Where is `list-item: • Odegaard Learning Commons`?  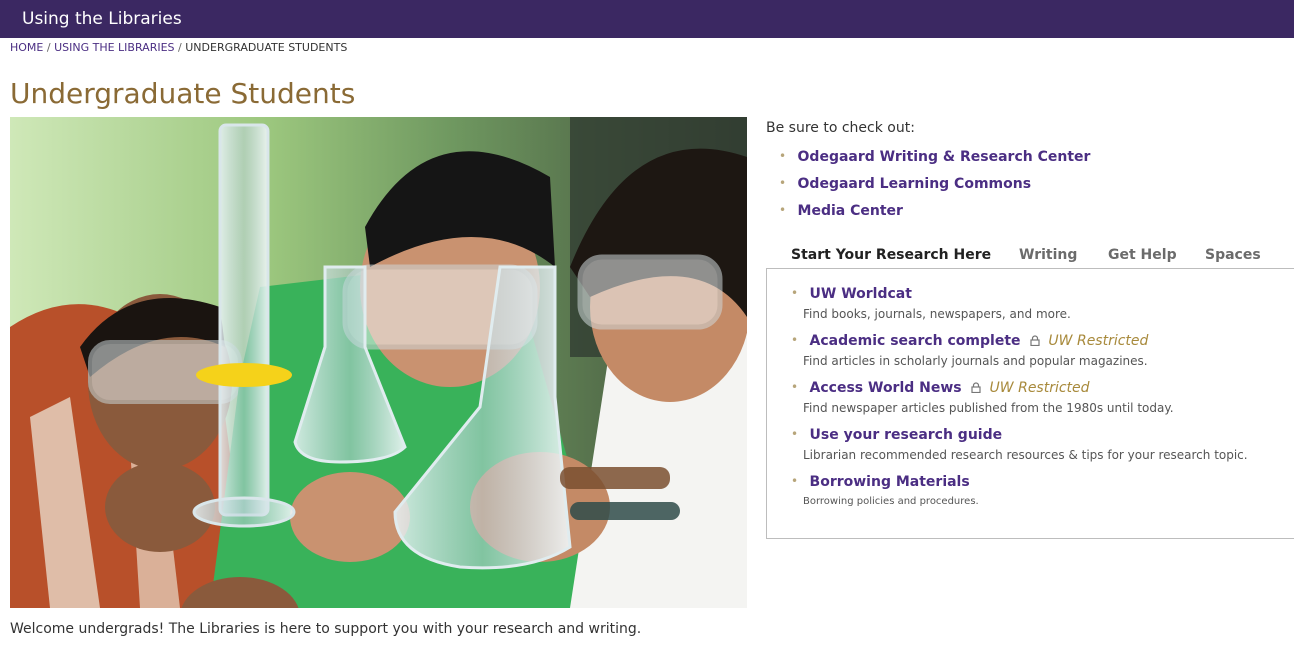 list-item: • Odegaard Learning Commons is located at coordinates (934, 188).